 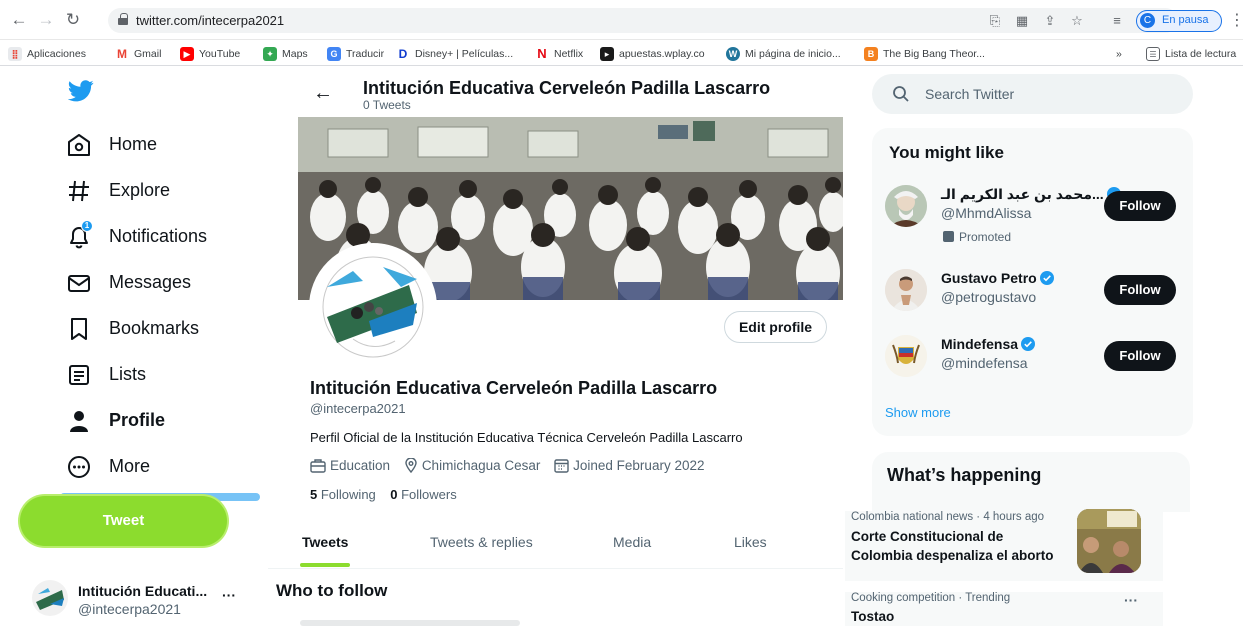 What do you see at coordinates (122, 54) in the screenshot?
I see `gmail-icon: M` at bounding box center [122, 54].